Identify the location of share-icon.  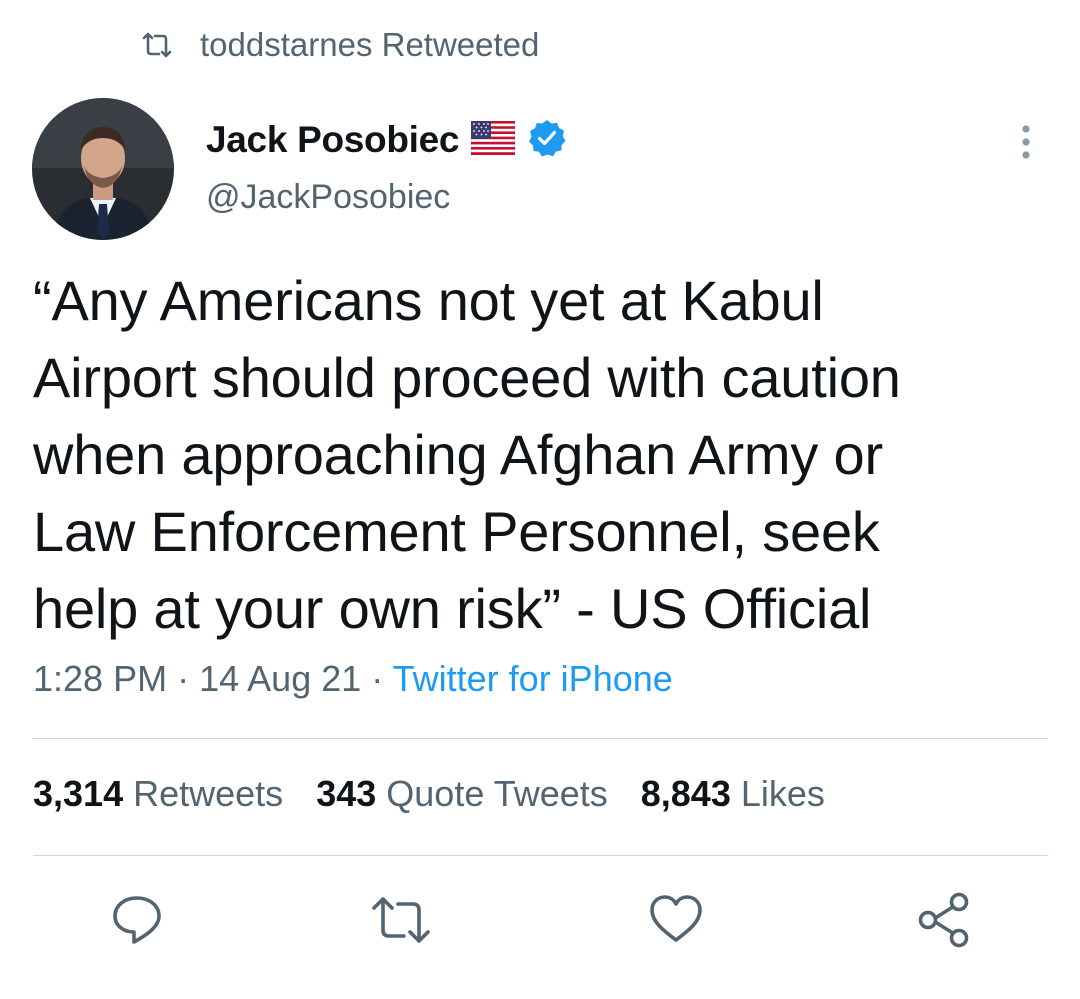
(943, 920).